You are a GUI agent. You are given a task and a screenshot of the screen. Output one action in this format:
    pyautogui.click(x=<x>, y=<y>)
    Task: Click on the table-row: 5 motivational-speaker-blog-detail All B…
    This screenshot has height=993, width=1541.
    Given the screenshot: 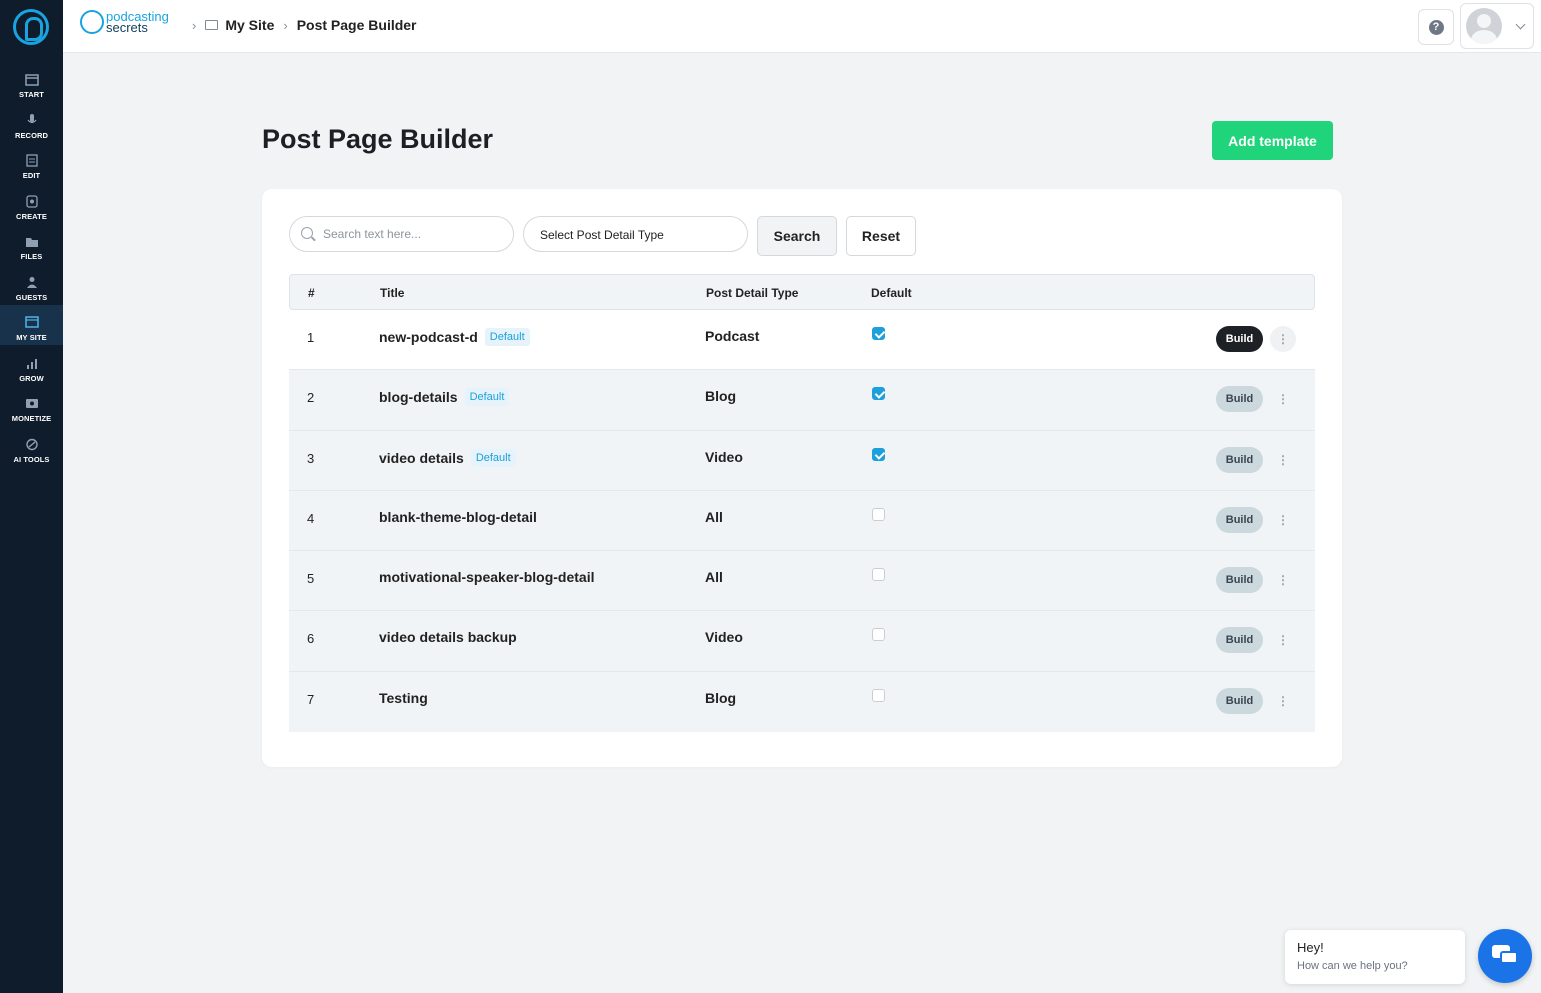 What is the action you would take?
    pyautogui.click(x=802, y=581)
    